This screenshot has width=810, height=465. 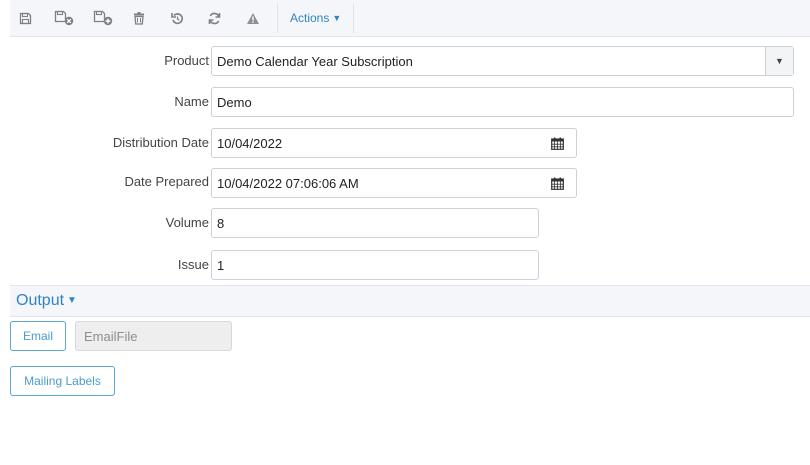 I want to click on toolbar: Actions ▼, so click(x=410, y=18).